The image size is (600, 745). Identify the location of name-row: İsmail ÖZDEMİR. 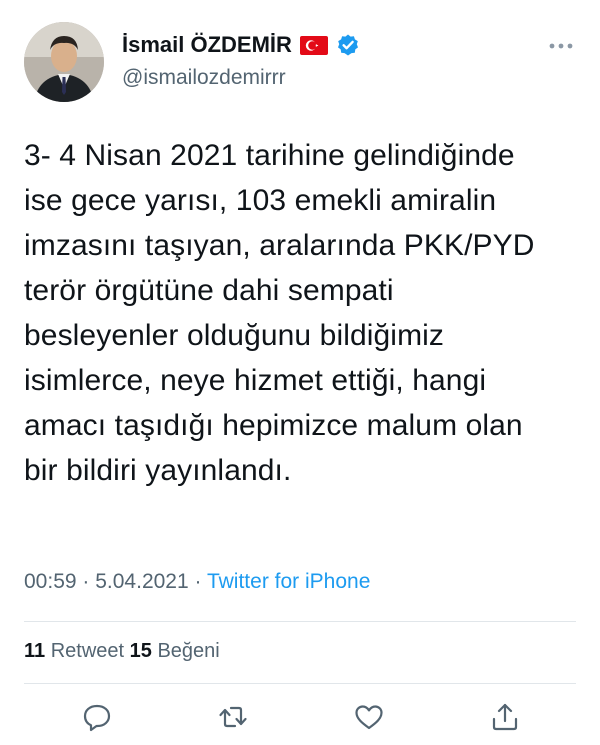
(241, 45).